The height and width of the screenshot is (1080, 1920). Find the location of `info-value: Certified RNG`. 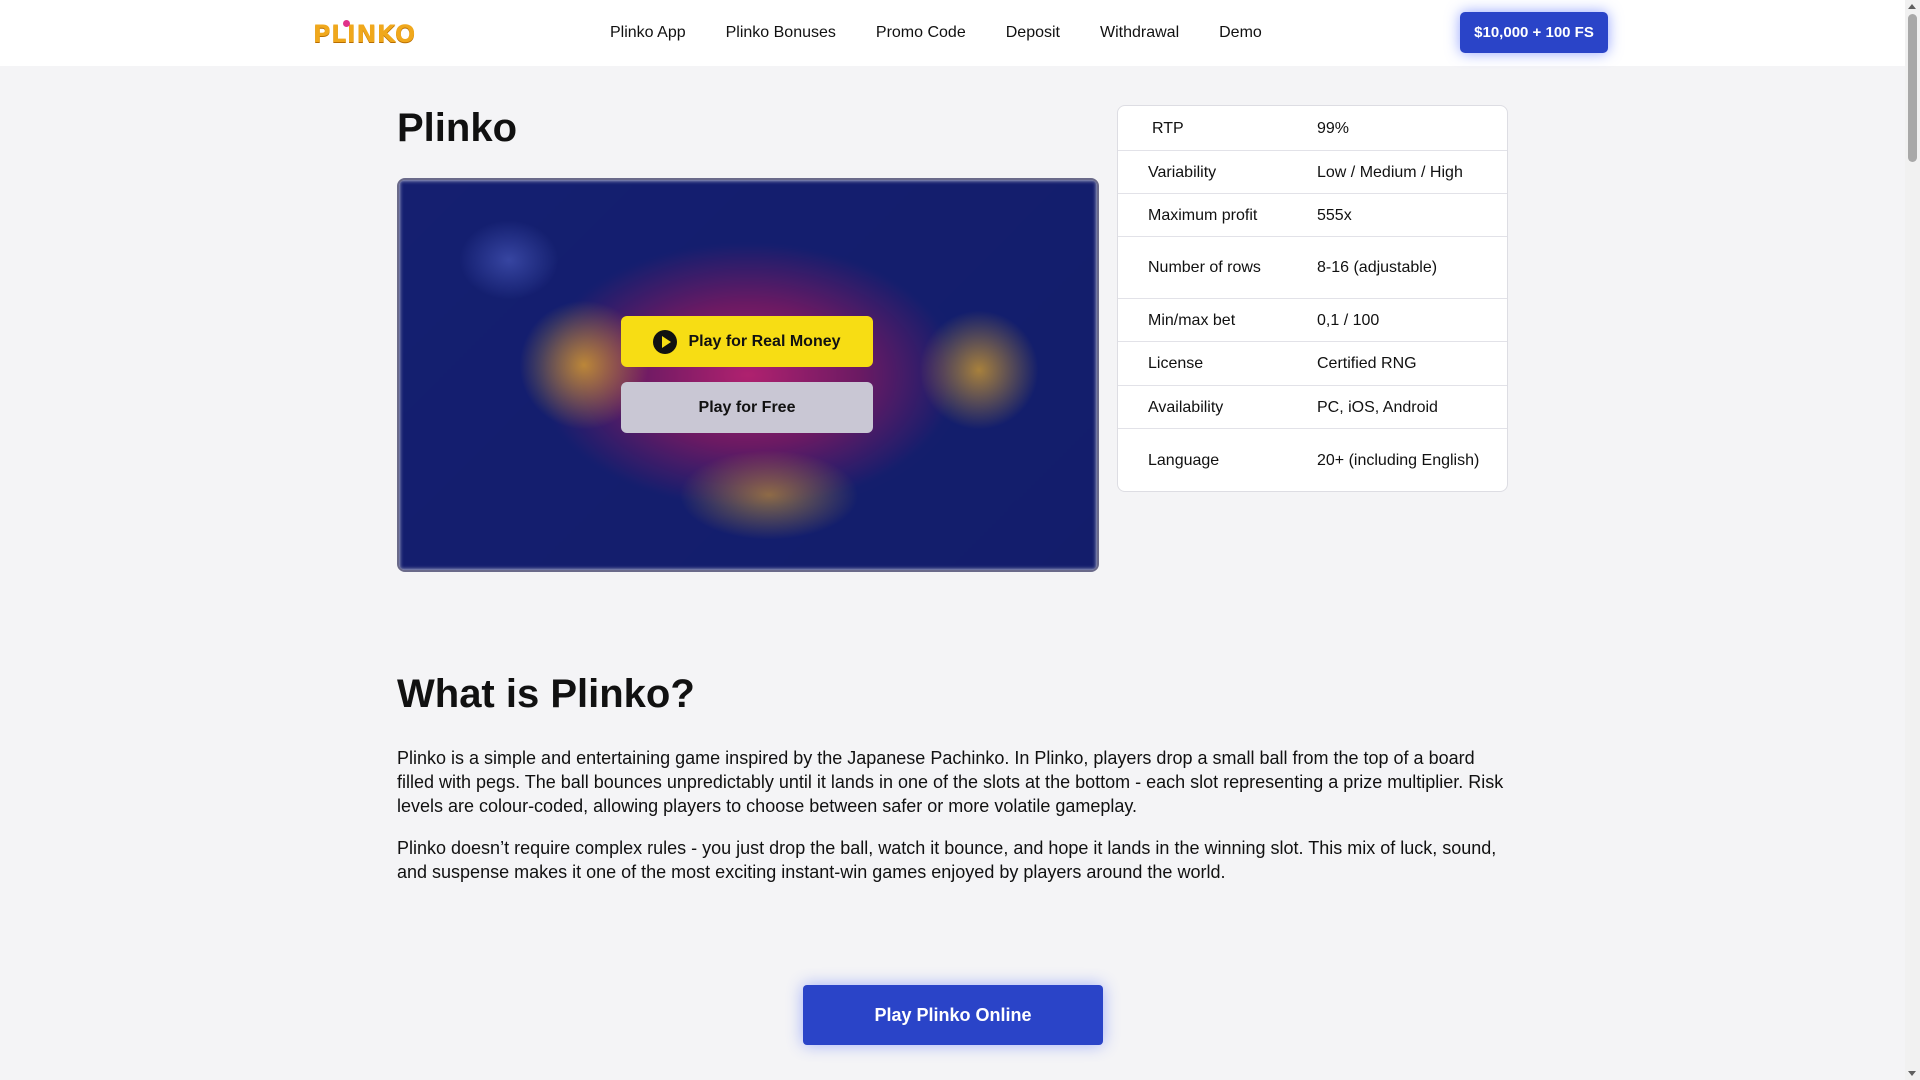

info-value: Certified RNG is located at coordinates (1367, 363).